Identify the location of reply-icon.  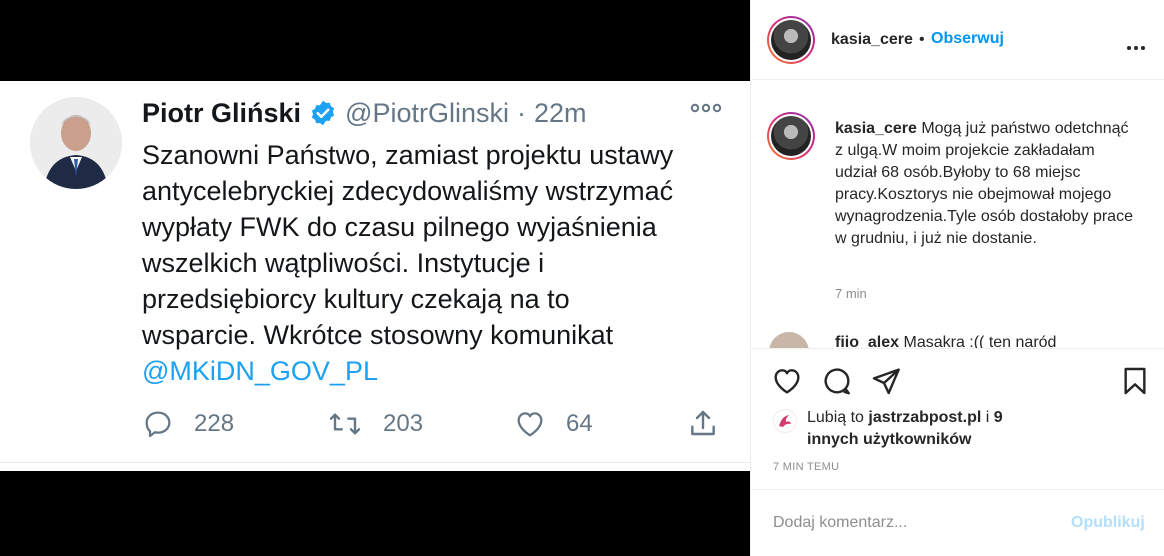
(158, 424).